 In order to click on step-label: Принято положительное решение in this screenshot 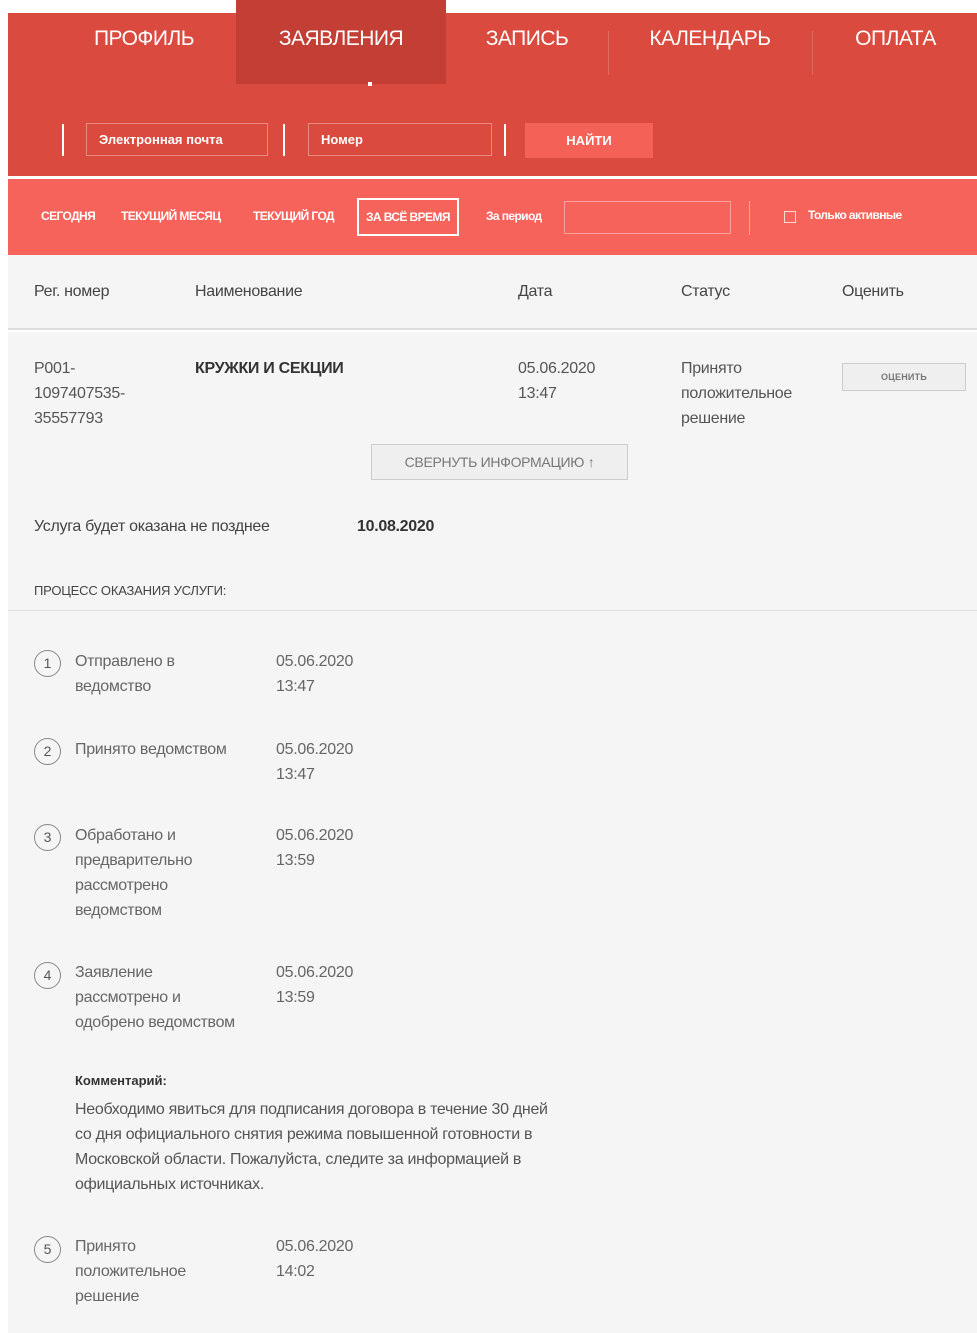, I will do `click(175, 1271)`.